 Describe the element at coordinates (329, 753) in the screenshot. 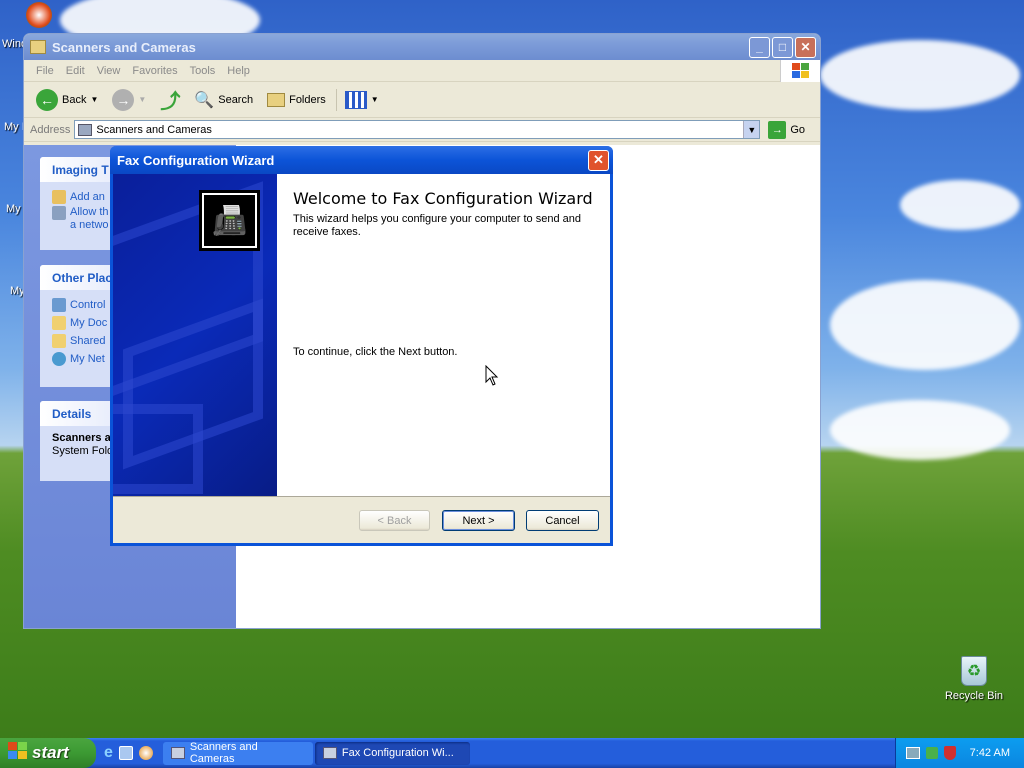

I see `fax-icon` at that location.